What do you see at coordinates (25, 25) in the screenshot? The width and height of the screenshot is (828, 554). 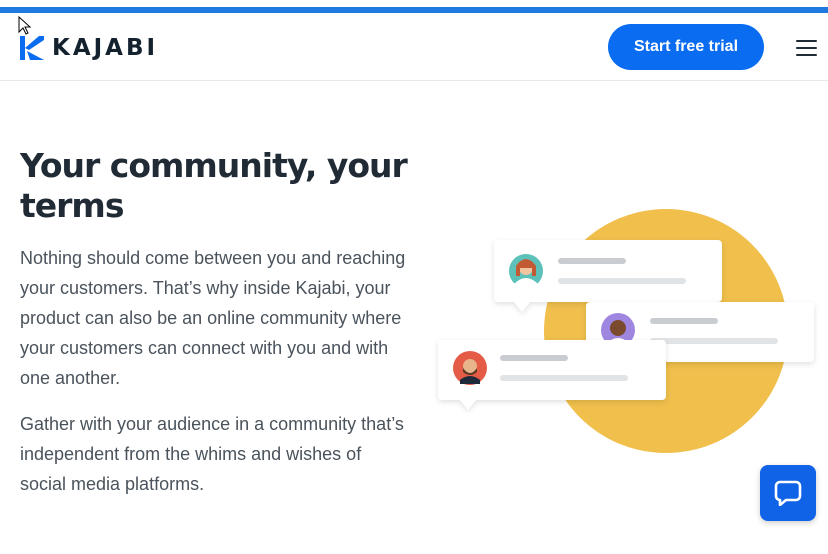 I see `mouse-cursor-icon` at bounding box center [25, 25].